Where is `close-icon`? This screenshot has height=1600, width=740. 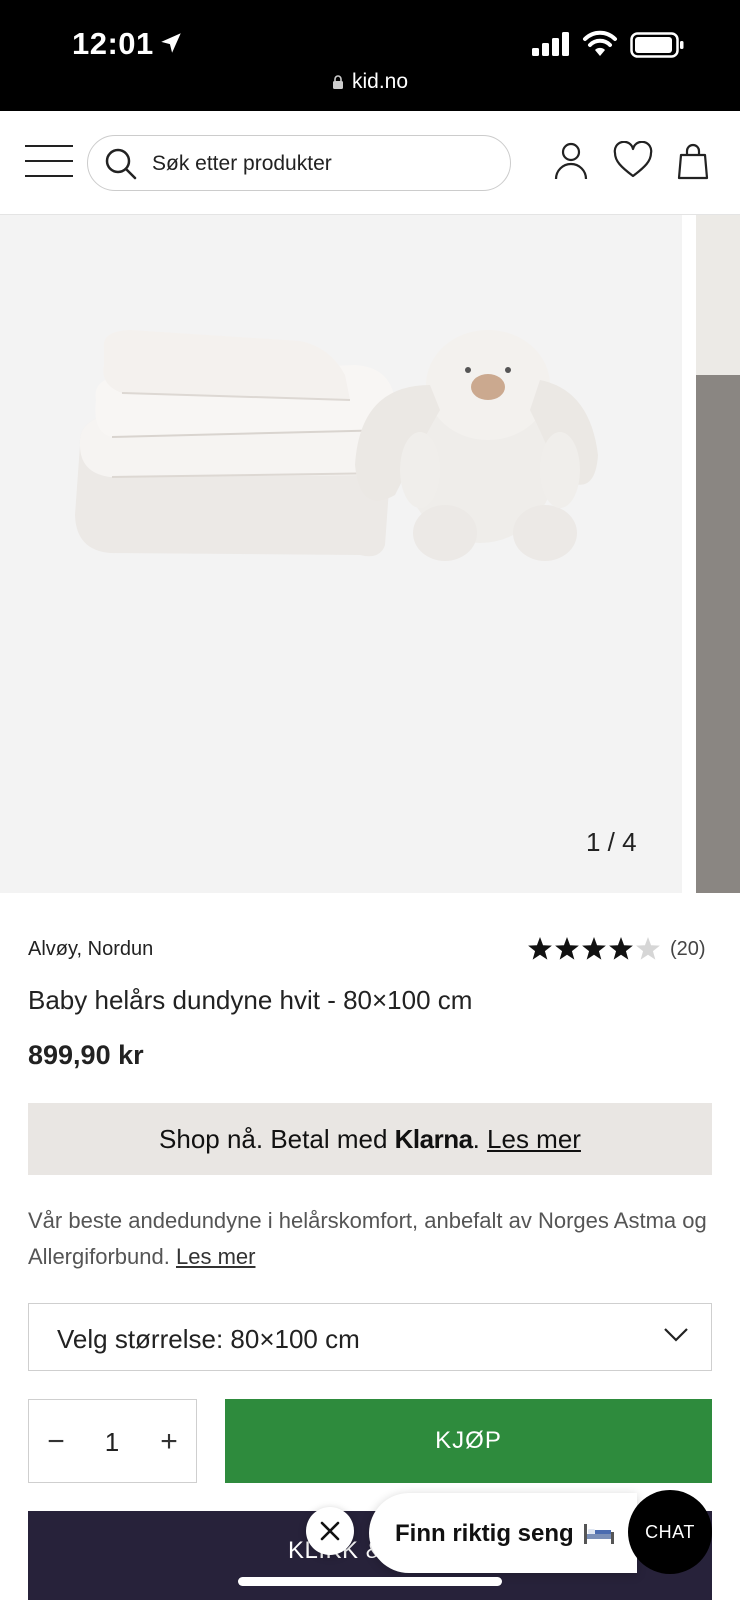
close-icon is located at coordinates (330, 1531).